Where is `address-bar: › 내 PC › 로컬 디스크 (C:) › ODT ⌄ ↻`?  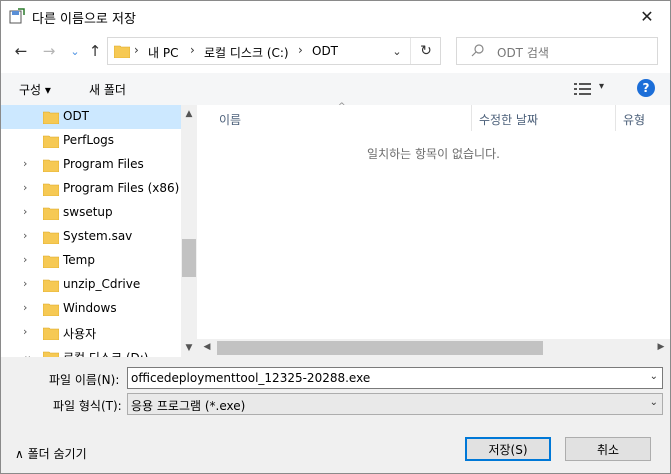
address-bar: › 내 PC › 로컬 디스크 (C:) › ODT ⌄ ↻ is located at coordinates (274, 51).